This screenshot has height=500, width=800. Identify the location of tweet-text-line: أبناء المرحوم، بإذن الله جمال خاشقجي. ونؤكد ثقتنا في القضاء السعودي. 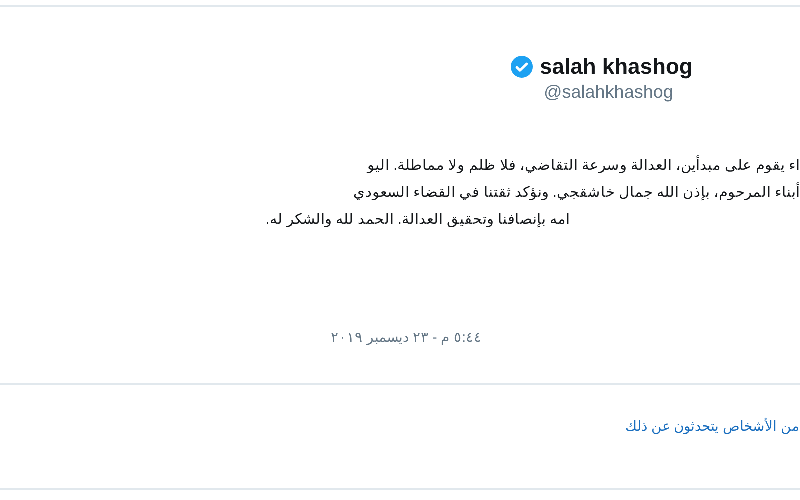
(577, 193).